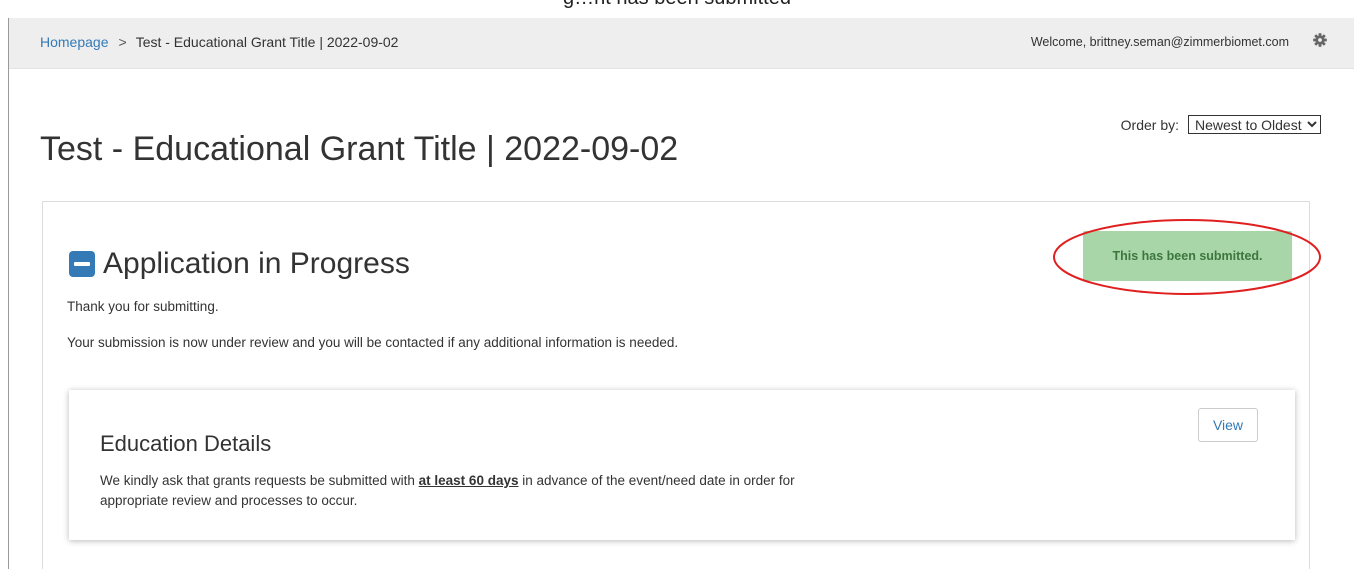  I want to click on view-button: View, so click(1228, 425).